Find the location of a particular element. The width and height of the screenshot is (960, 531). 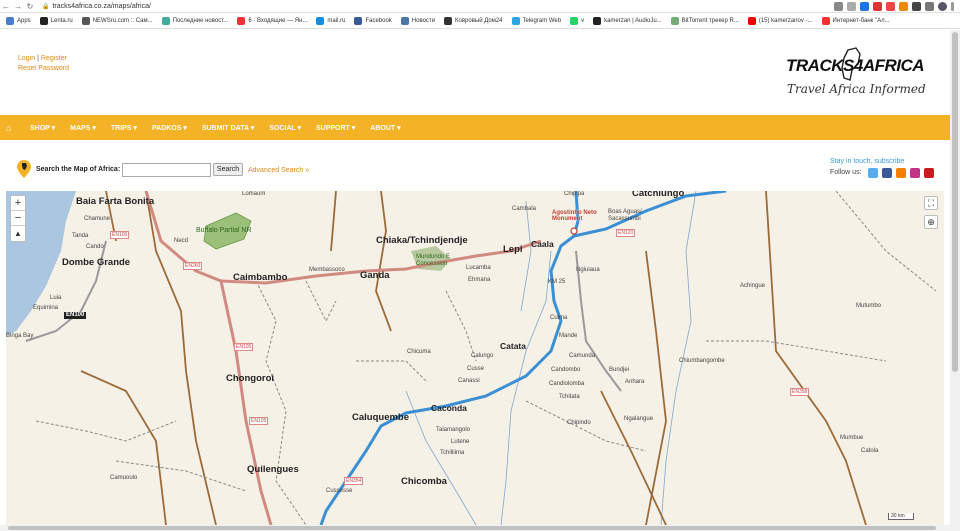

map-label-tchilliima: Tchilliima is located at coordinates (452, 453).